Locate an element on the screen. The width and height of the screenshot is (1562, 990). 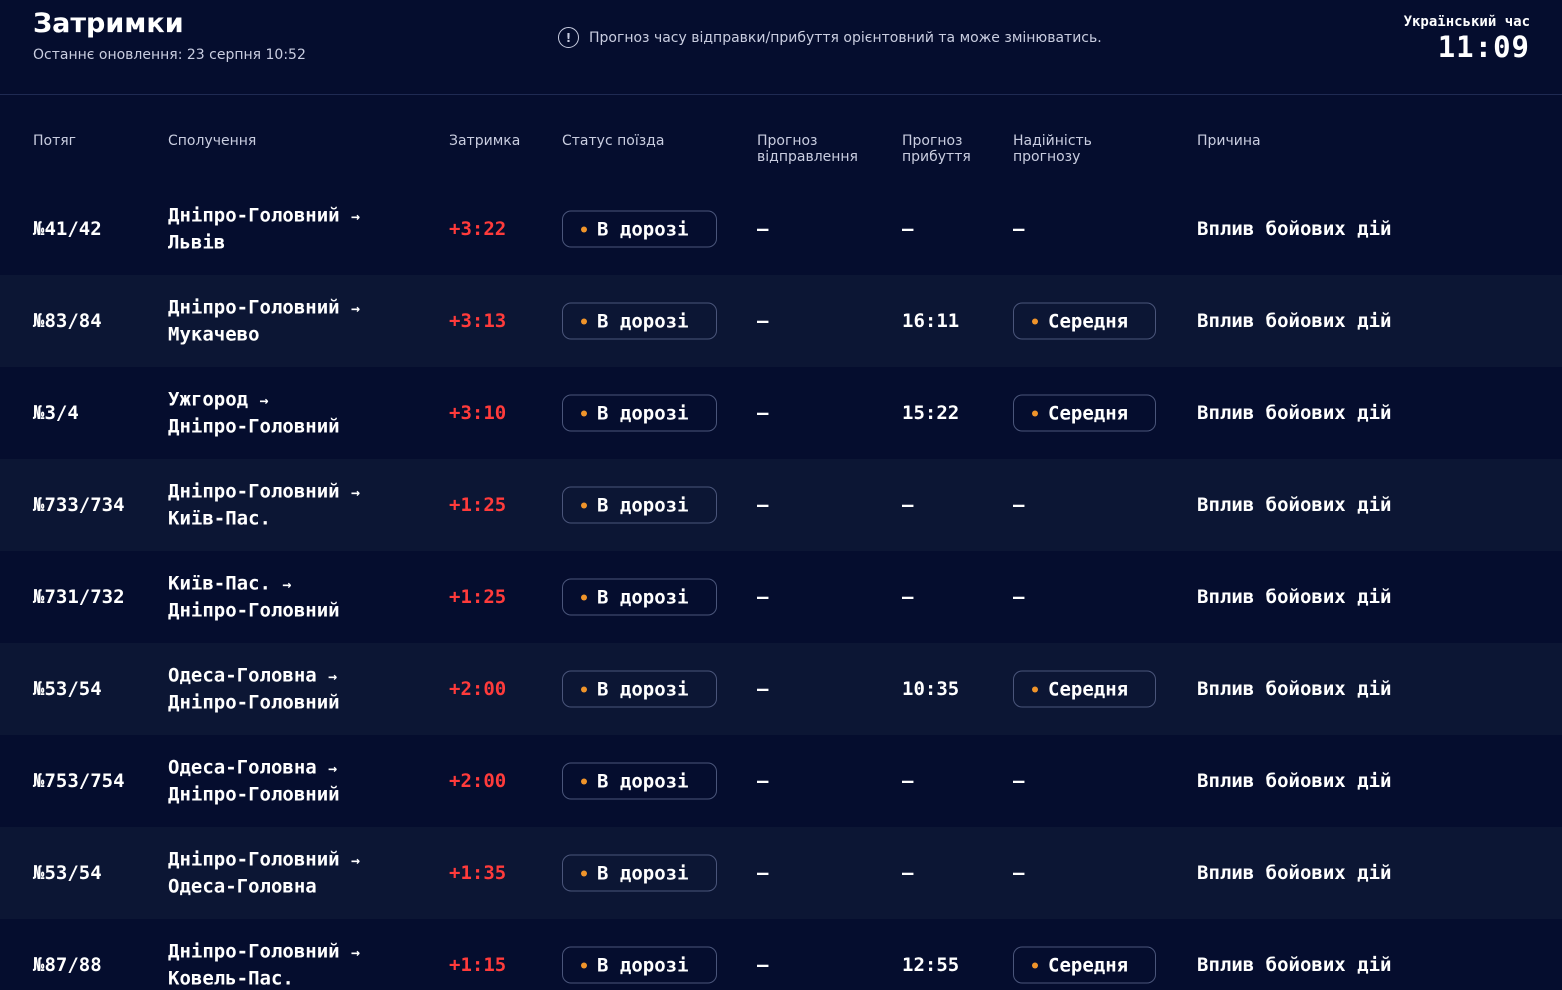
column-dep-forecast-line1: Прогноз is located at coordinates (787, 141).